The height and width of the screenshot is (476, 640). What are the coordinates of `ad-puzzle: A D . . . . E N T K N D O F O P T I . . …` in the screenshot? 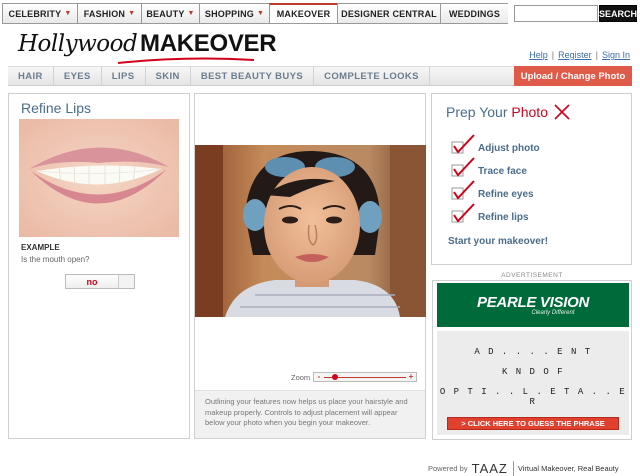 It's located at (533, 383).